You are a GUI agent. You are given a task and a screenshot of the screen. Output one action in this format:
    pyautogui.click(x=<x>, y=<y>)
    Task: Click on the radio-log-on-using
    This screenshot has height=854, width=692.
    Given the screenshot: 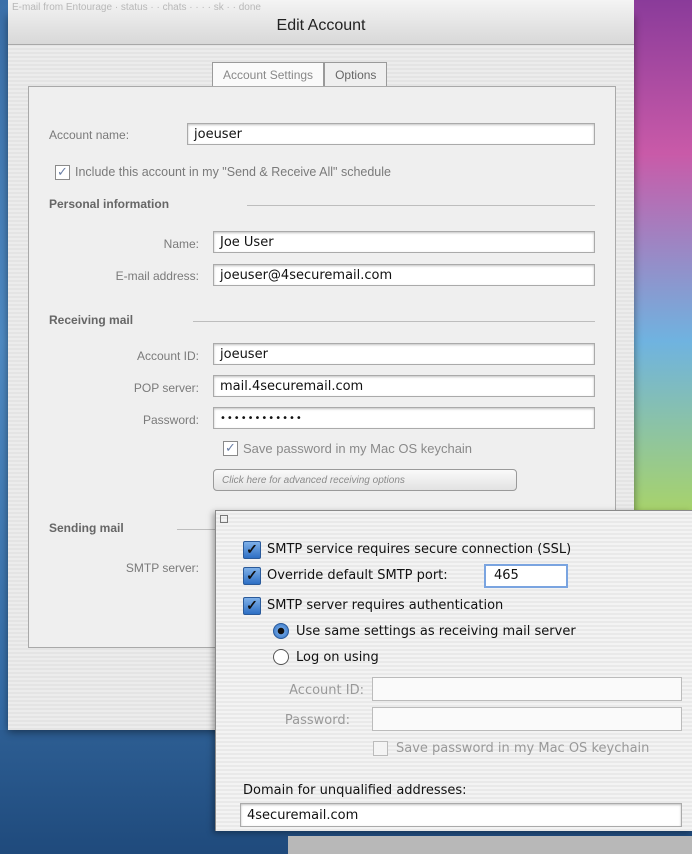 What is the action you would take?
    pyautogui.click(x=281, y=657)
    